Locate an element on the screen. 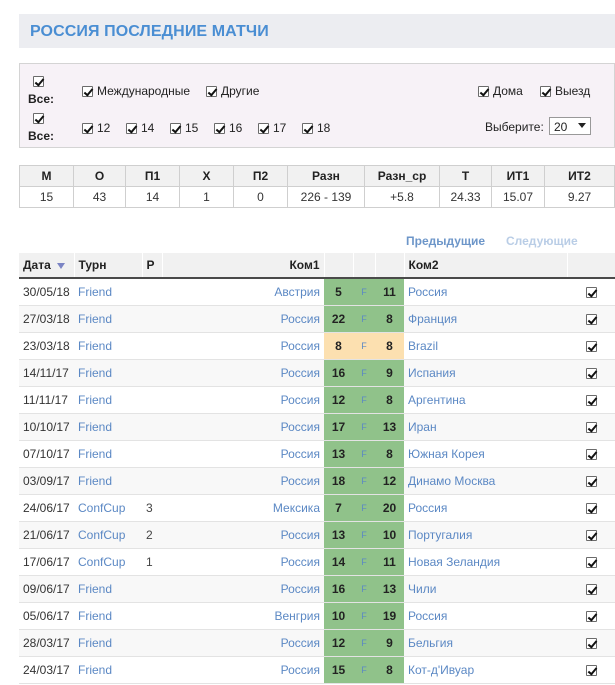  all-ages-checkbox is located at coordinates (38, 118).